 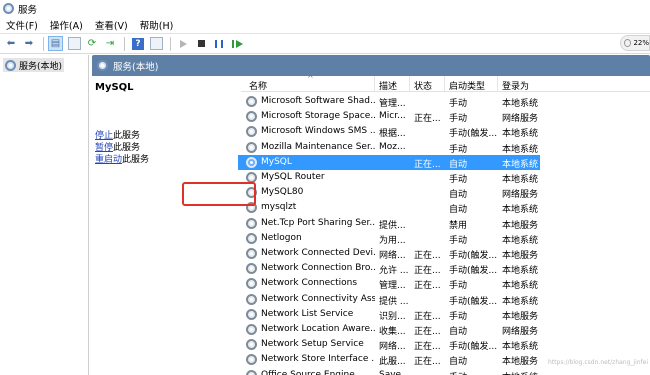 What do you see at coordinates (388, 85) in the screenshot?
I see `column-header-description: 描述` at bounding box center [388, 85].